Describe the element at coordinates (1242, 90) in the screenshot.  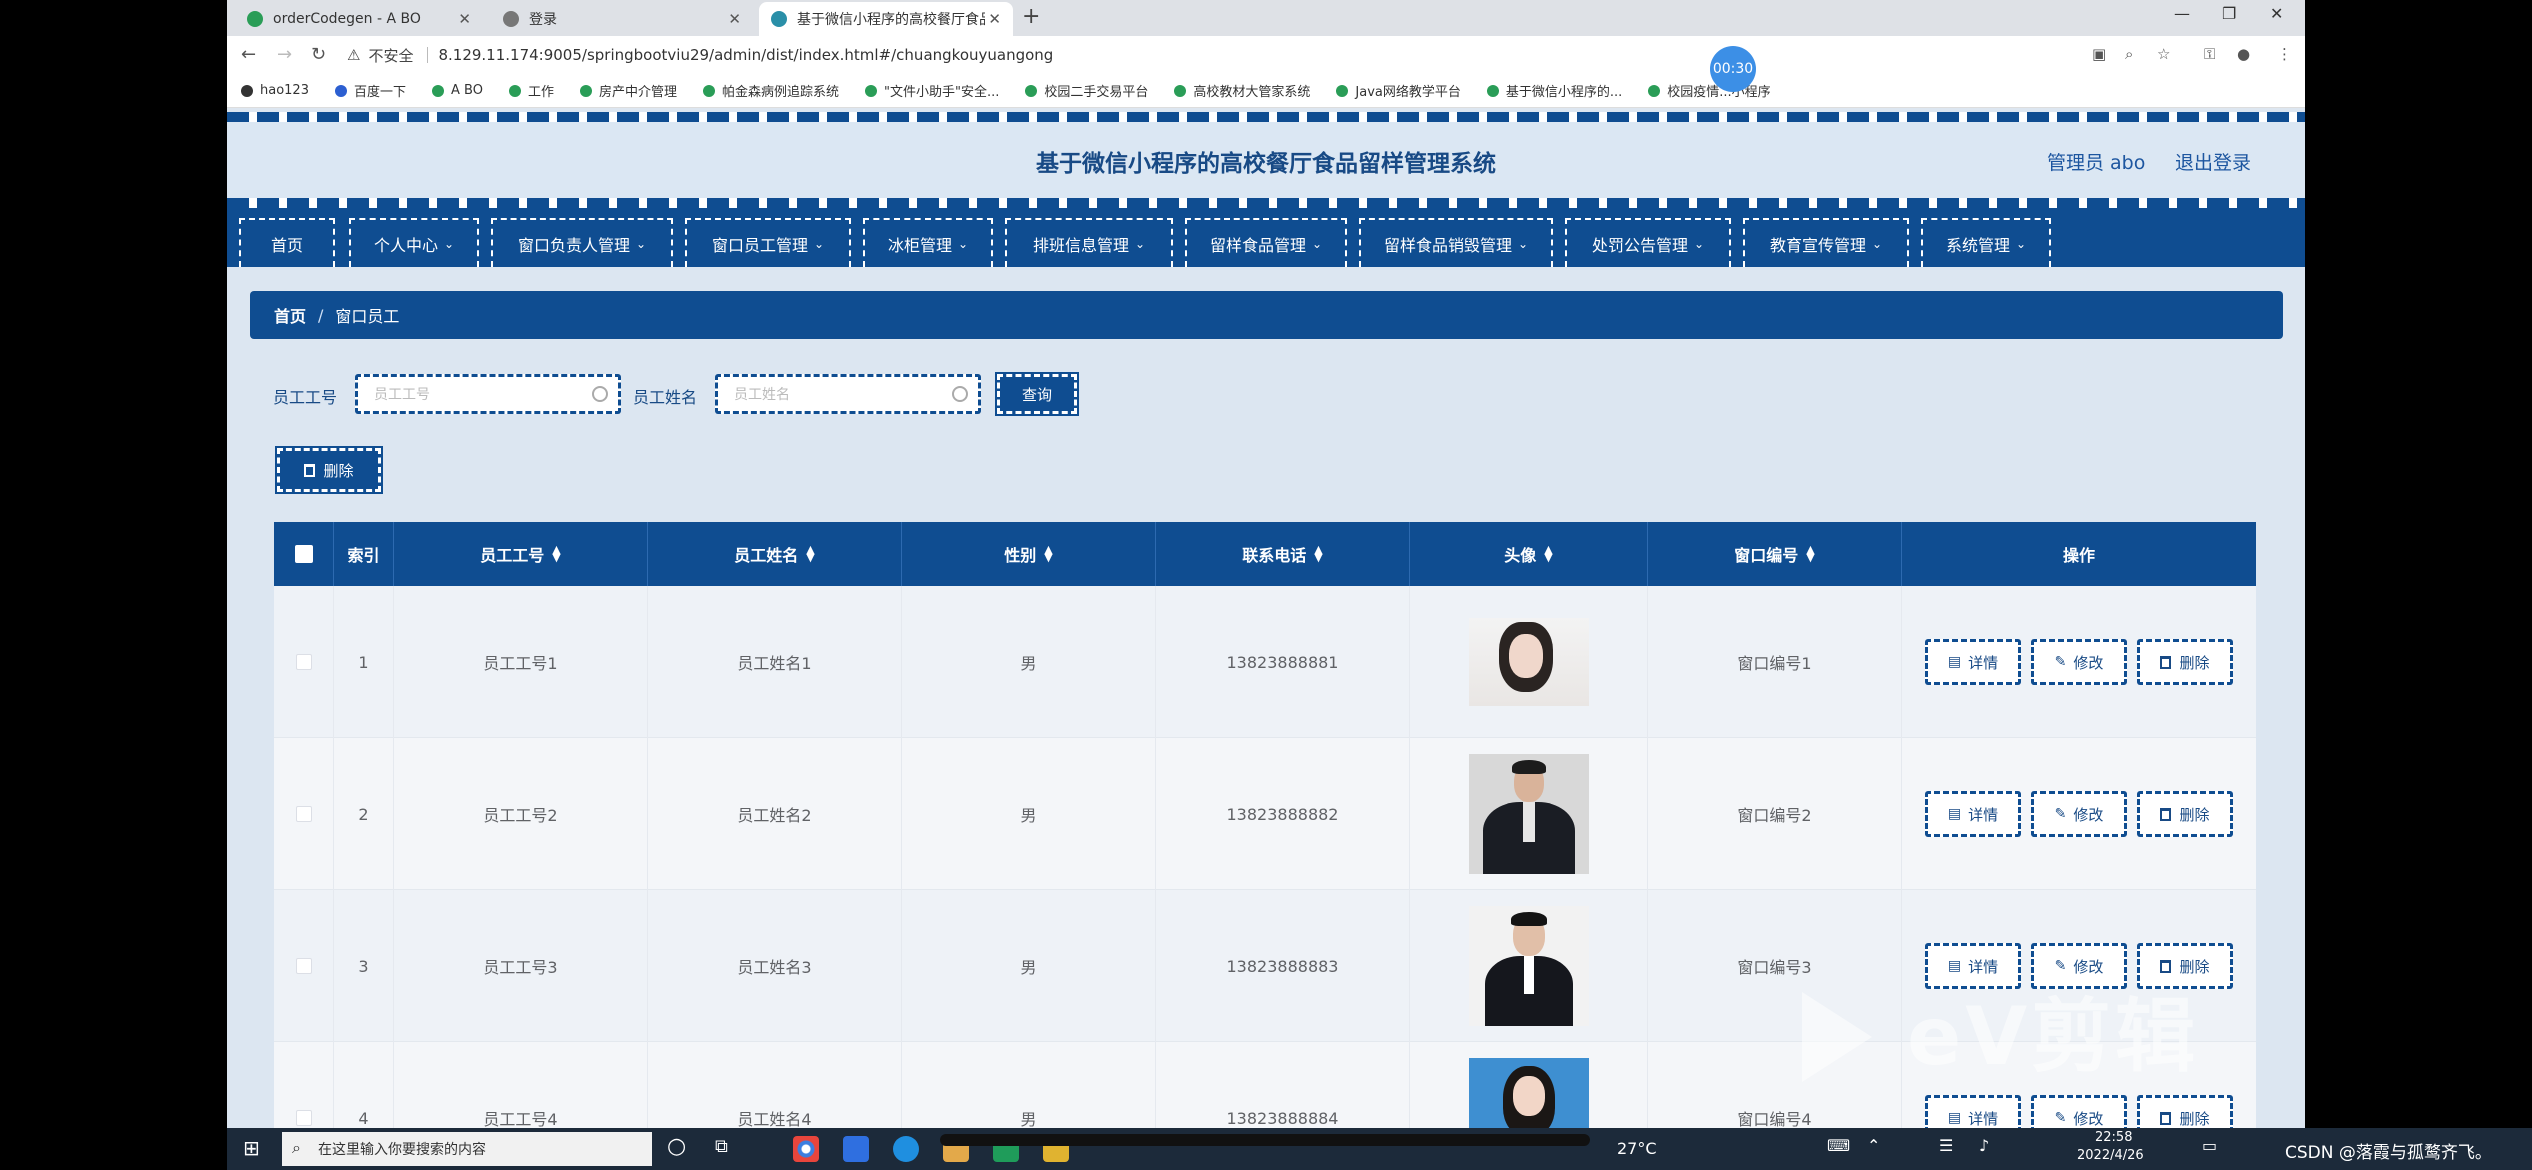
I see `bookmark-textbook: 高校教材大管家系统` at that location.